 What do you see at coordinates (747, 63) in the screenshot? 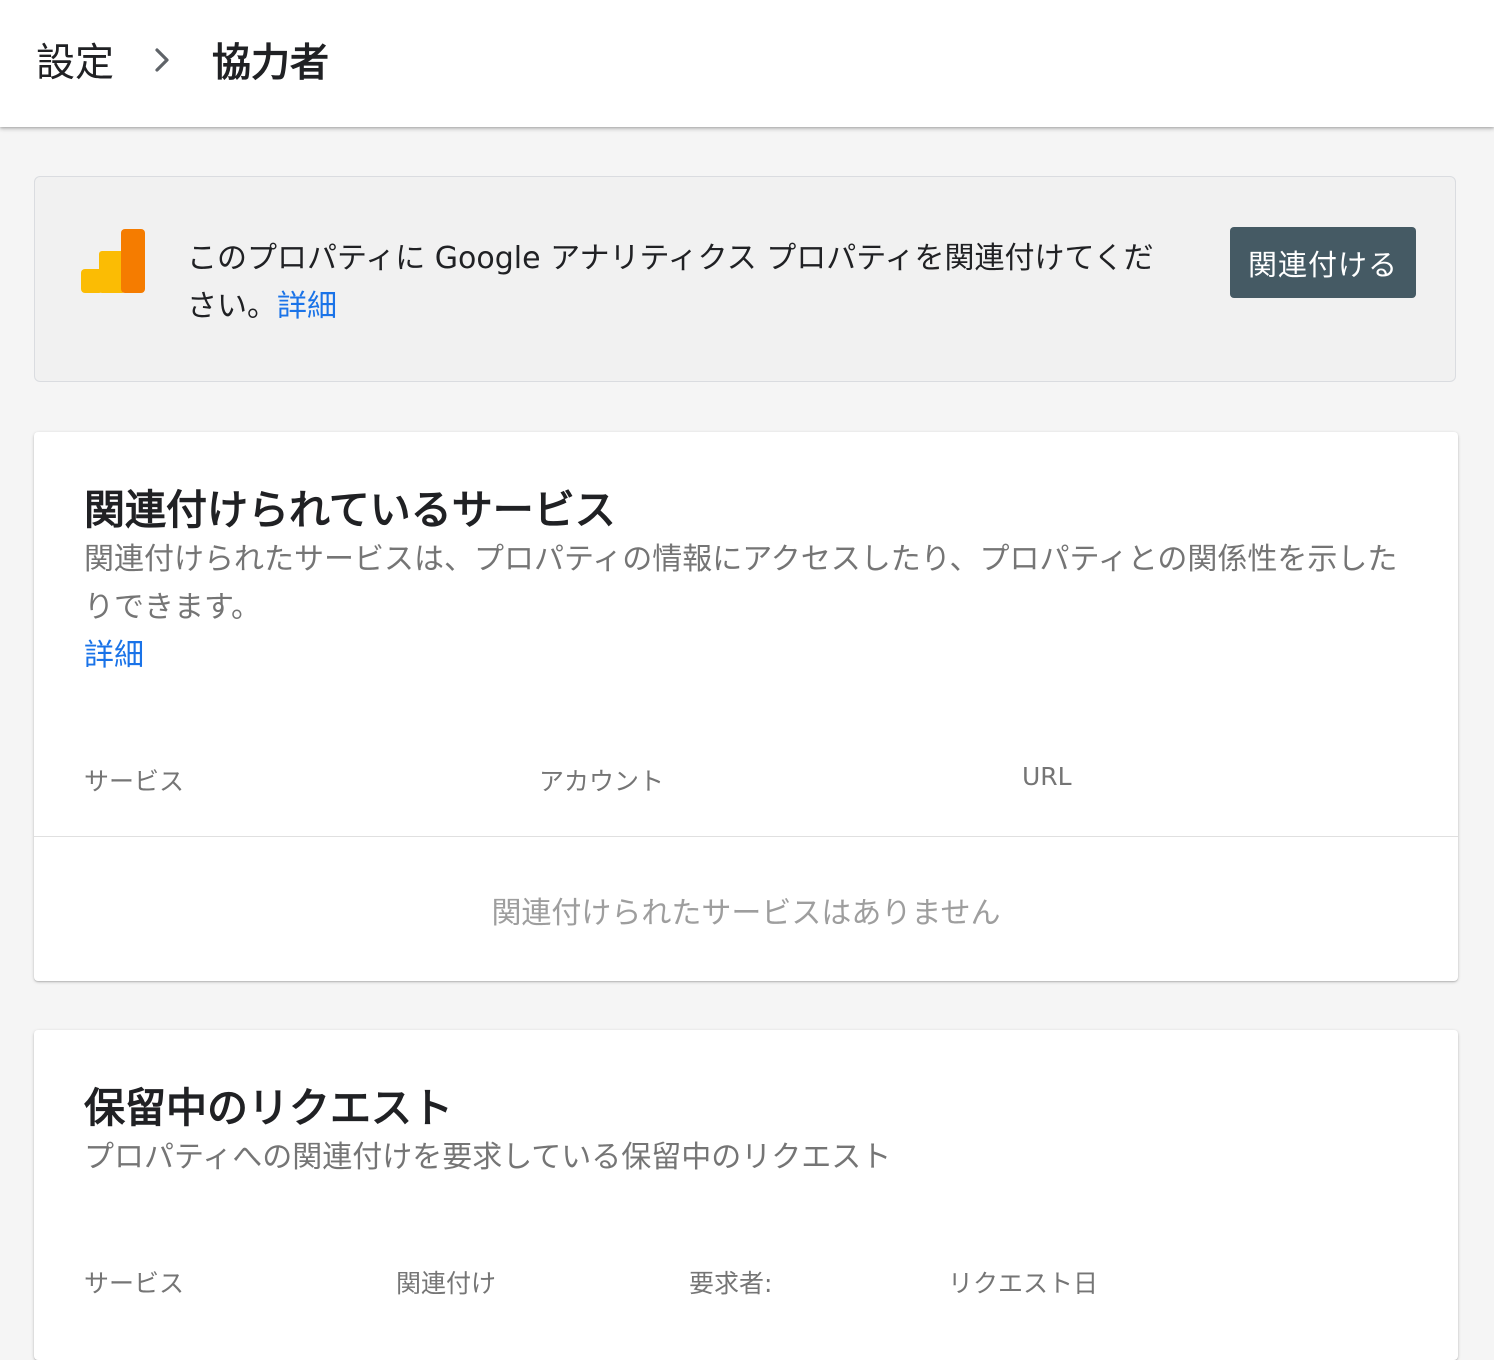
I see `top-header: 設定 協力者` at bounding box center [747, 63].